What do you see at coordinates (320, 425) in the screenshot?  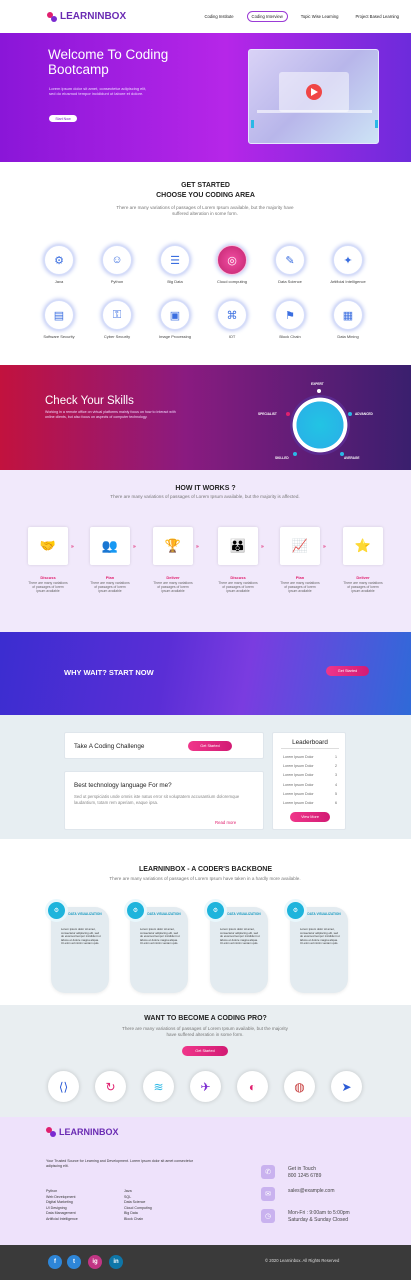 I see `skill-dial` at bounding box center [320, 425].